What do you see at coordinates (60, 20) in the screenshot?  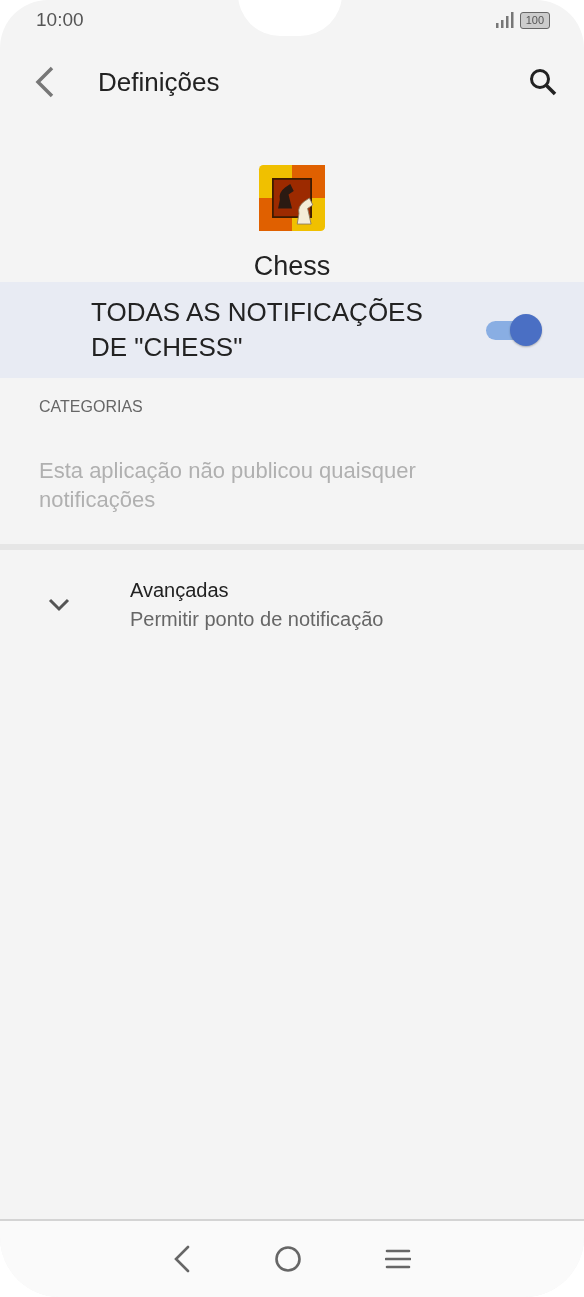 I see `status-time: 10:00` at bounding box center [60, 20].